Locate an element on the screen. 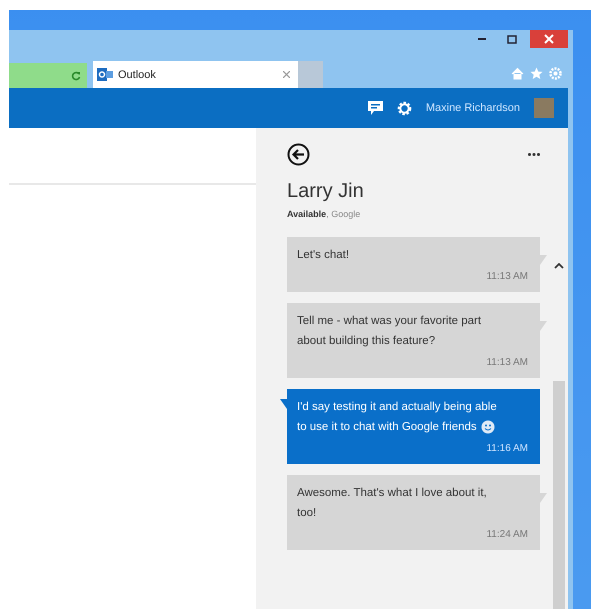 The width and height of the screenshot is (591, 609). user-name: Maxine Richardson is located at coordinates (473, 108).